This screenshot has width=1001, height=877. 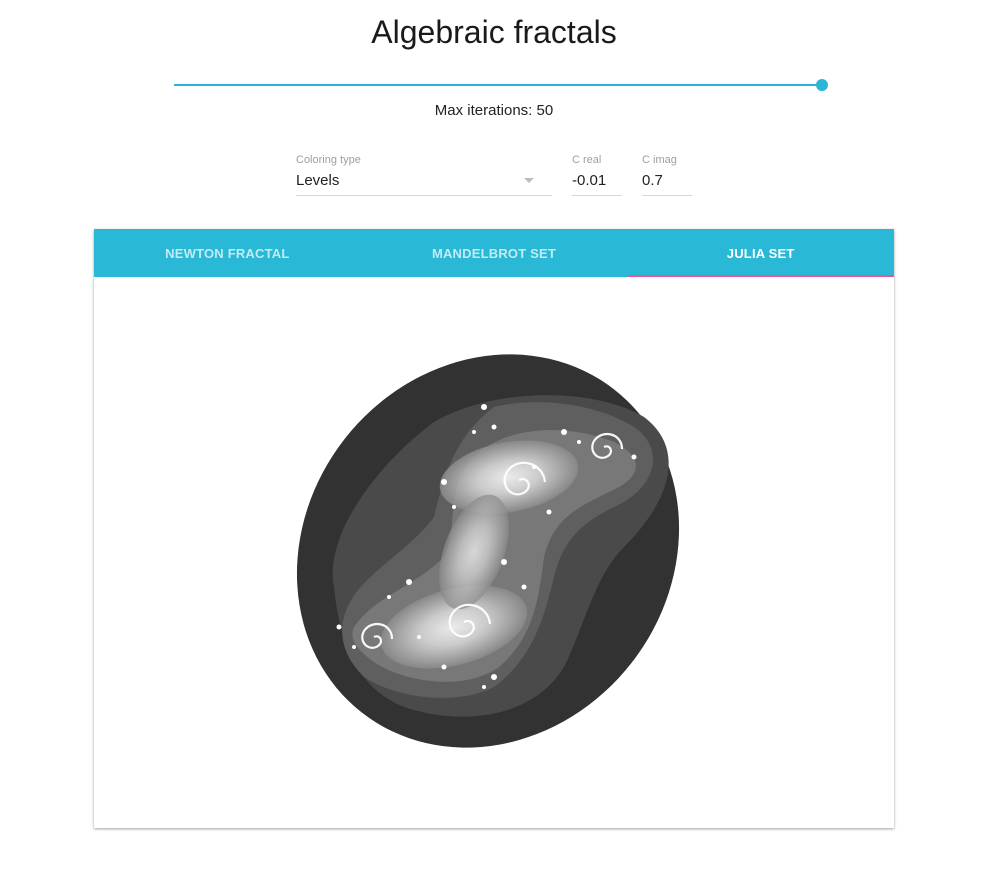 I want to click on tab-newton-fractal: NEWTON FRACTAL, so click(x=227, y=253).